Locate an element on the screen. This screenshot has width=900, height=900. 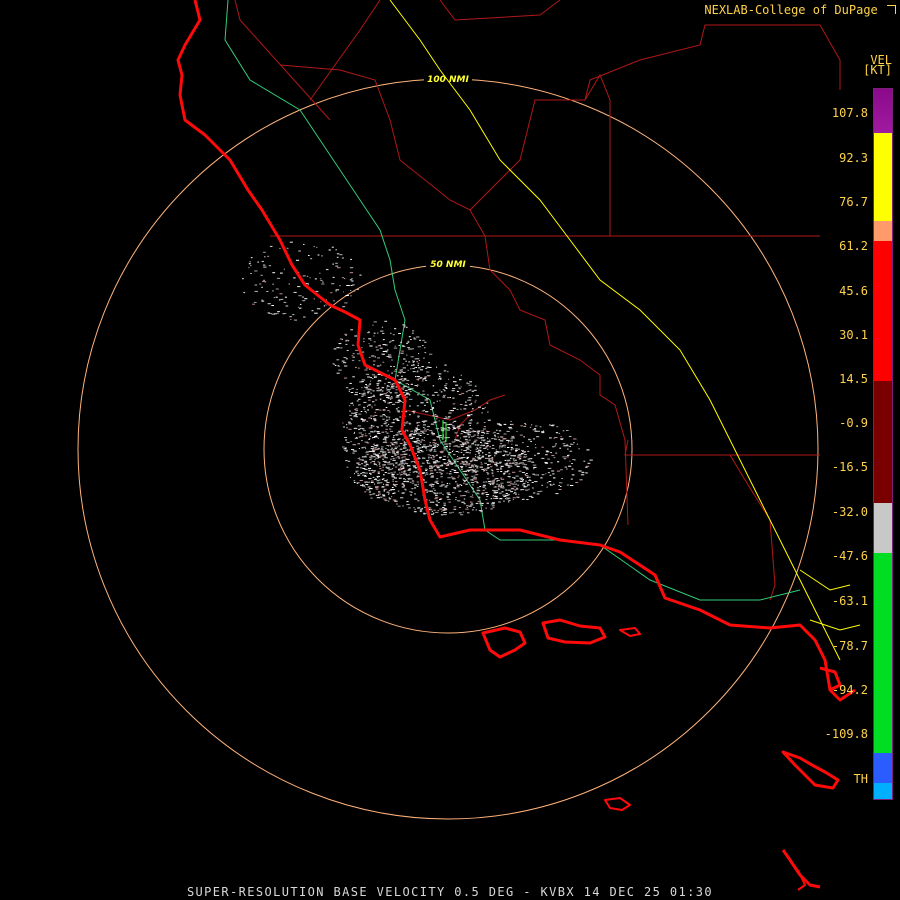
outer-ring-label: 100 NMI is located at coordinates (448, 80).